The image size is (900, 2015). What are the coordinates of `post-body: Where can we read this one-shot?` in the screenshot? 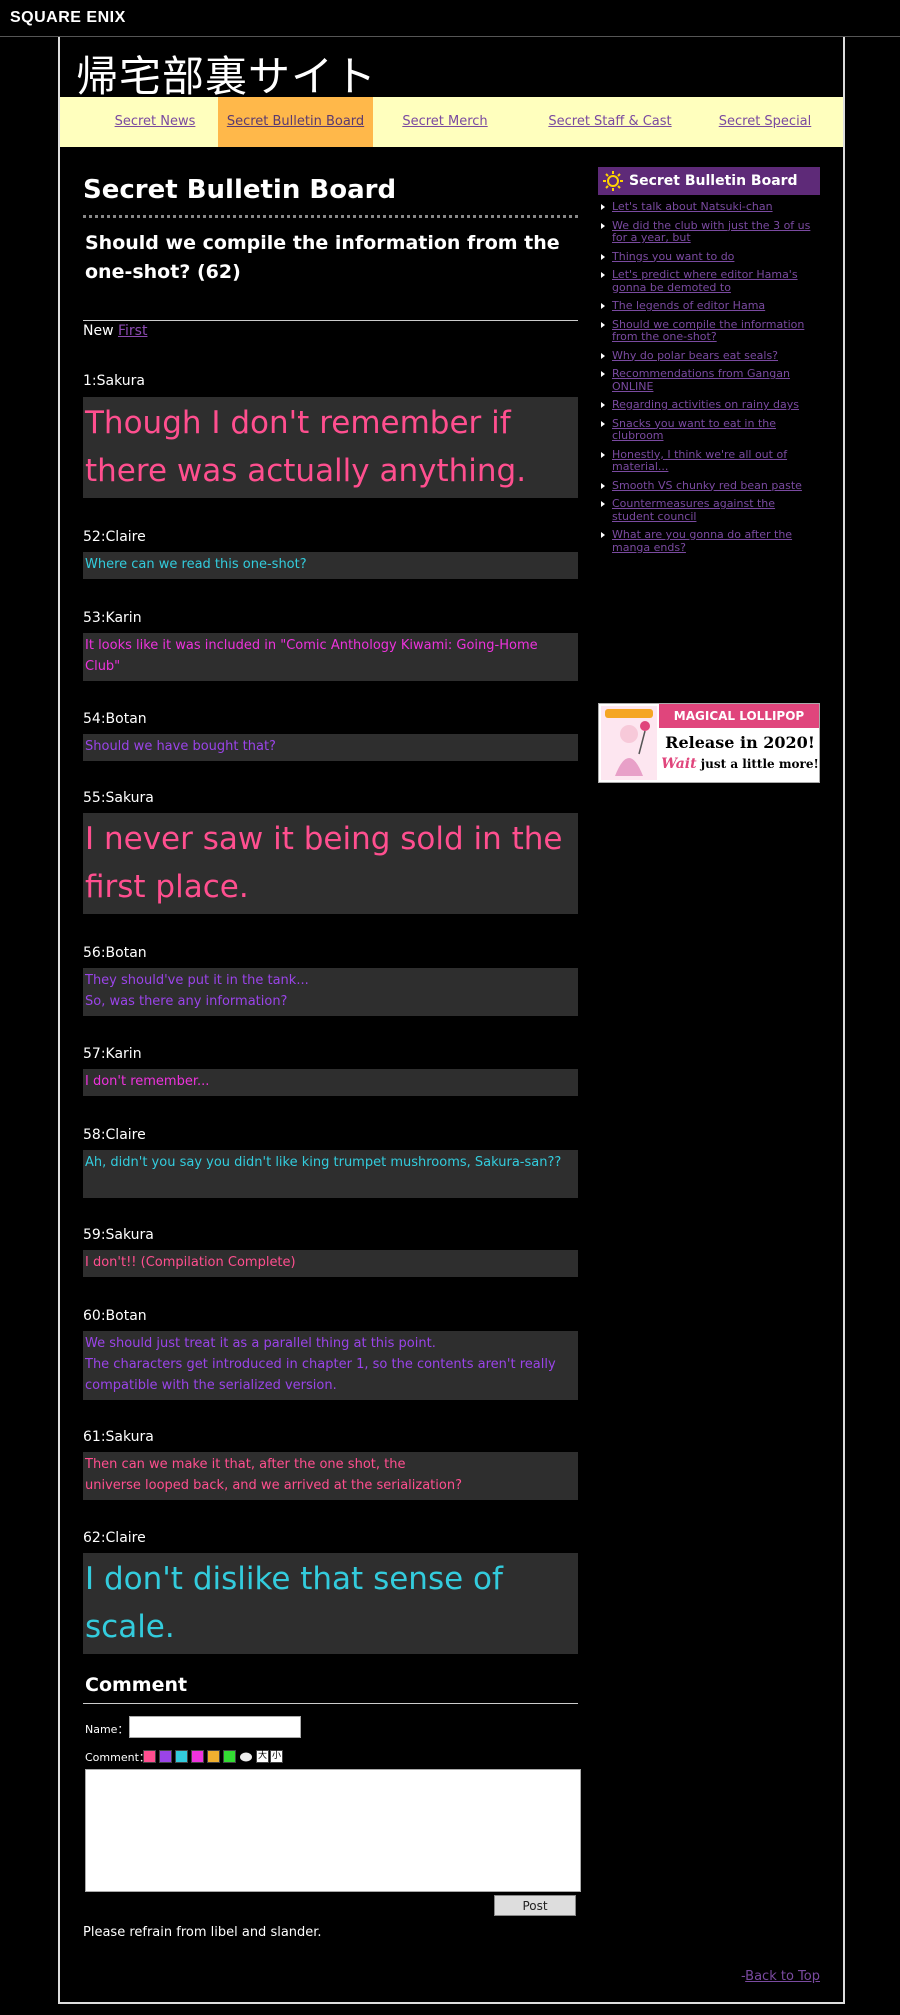 It's located at (330, 565).